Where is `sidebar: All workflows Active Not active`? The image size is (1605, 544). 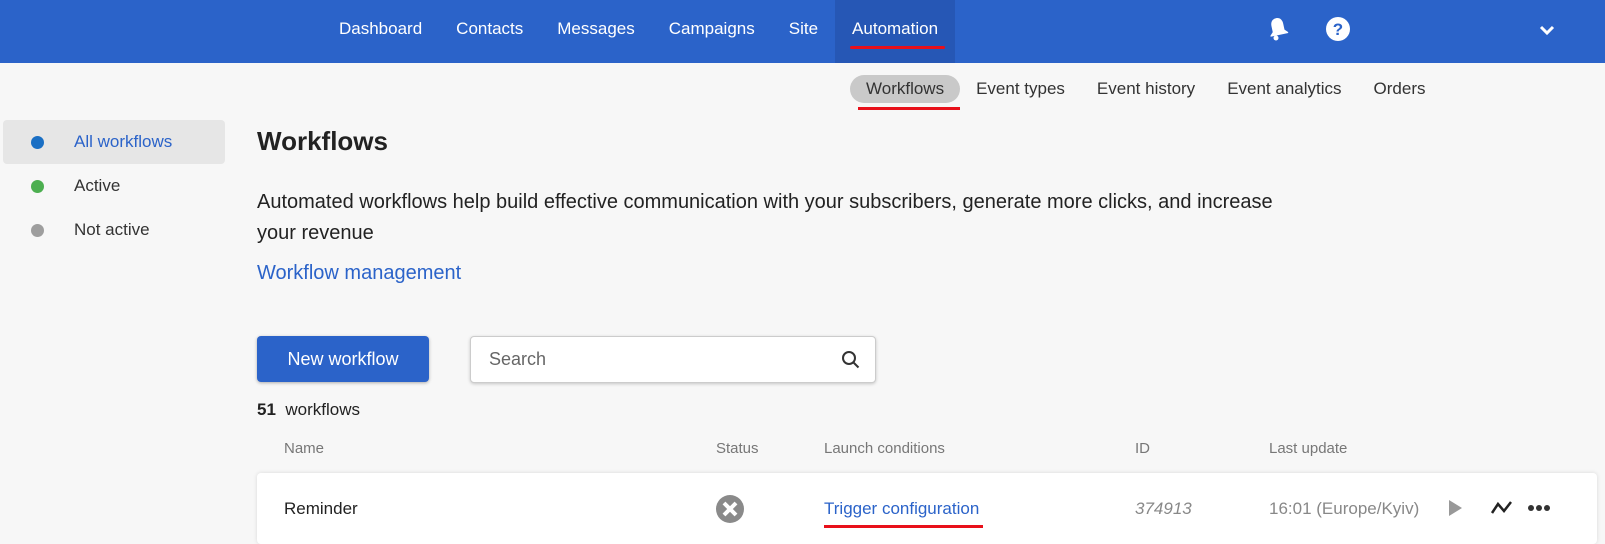
sidebar: All workflows Active Not active is located at coordinates (114, 186).